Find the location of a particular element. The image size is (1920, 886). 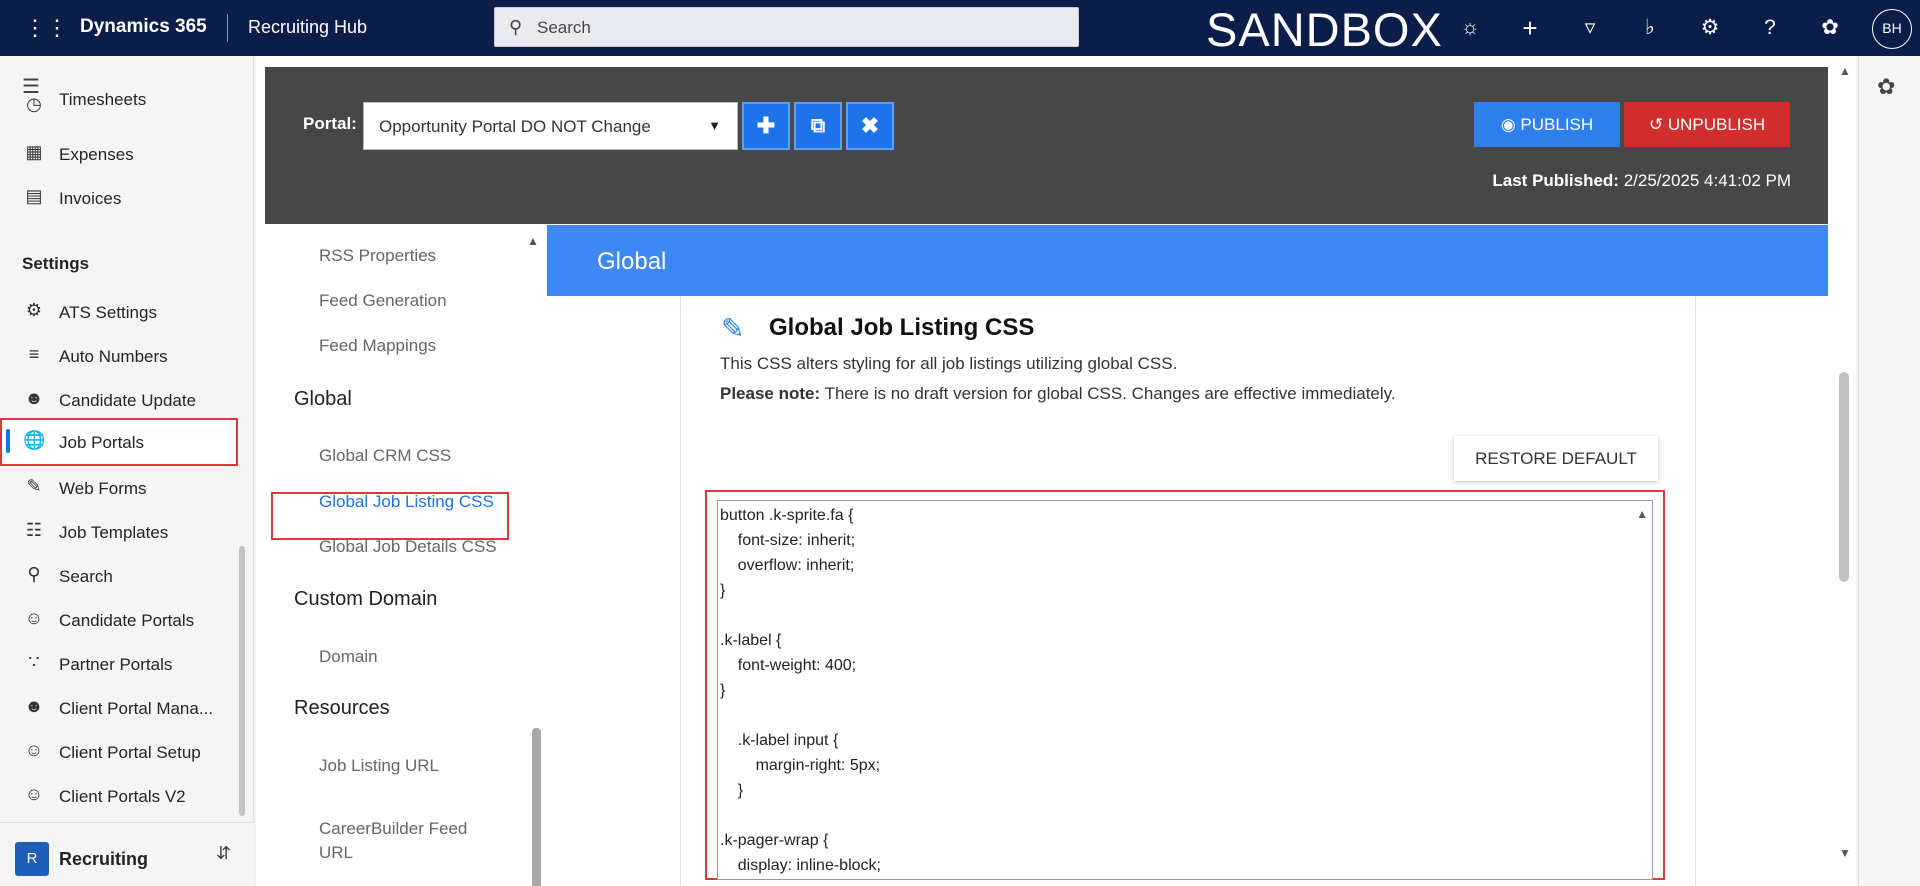

caret-down-icon: ▼ is located at coordinates (714, 125).